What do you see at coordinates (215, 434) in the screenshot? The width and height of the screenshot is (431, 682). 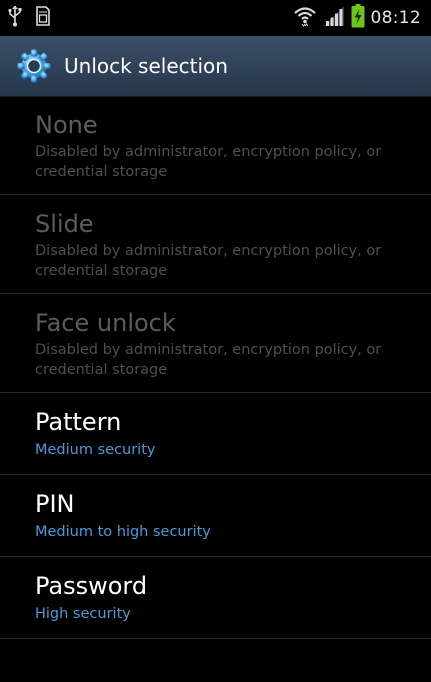 I see `option-pattern: Pattern Medium security` at bounding box center [215, 434].